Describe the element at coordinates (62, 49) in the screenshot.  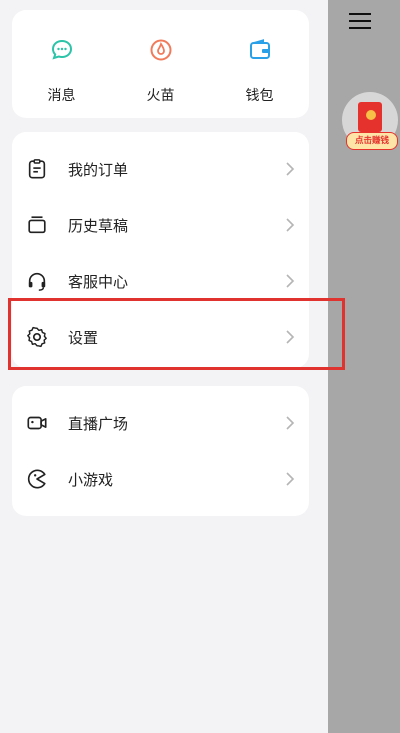
I see `message-icon` at that location.